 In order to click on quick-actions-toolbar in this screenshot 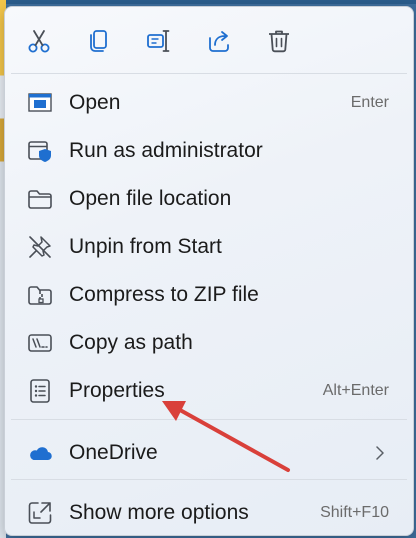, I will do `click(209, 40)`.